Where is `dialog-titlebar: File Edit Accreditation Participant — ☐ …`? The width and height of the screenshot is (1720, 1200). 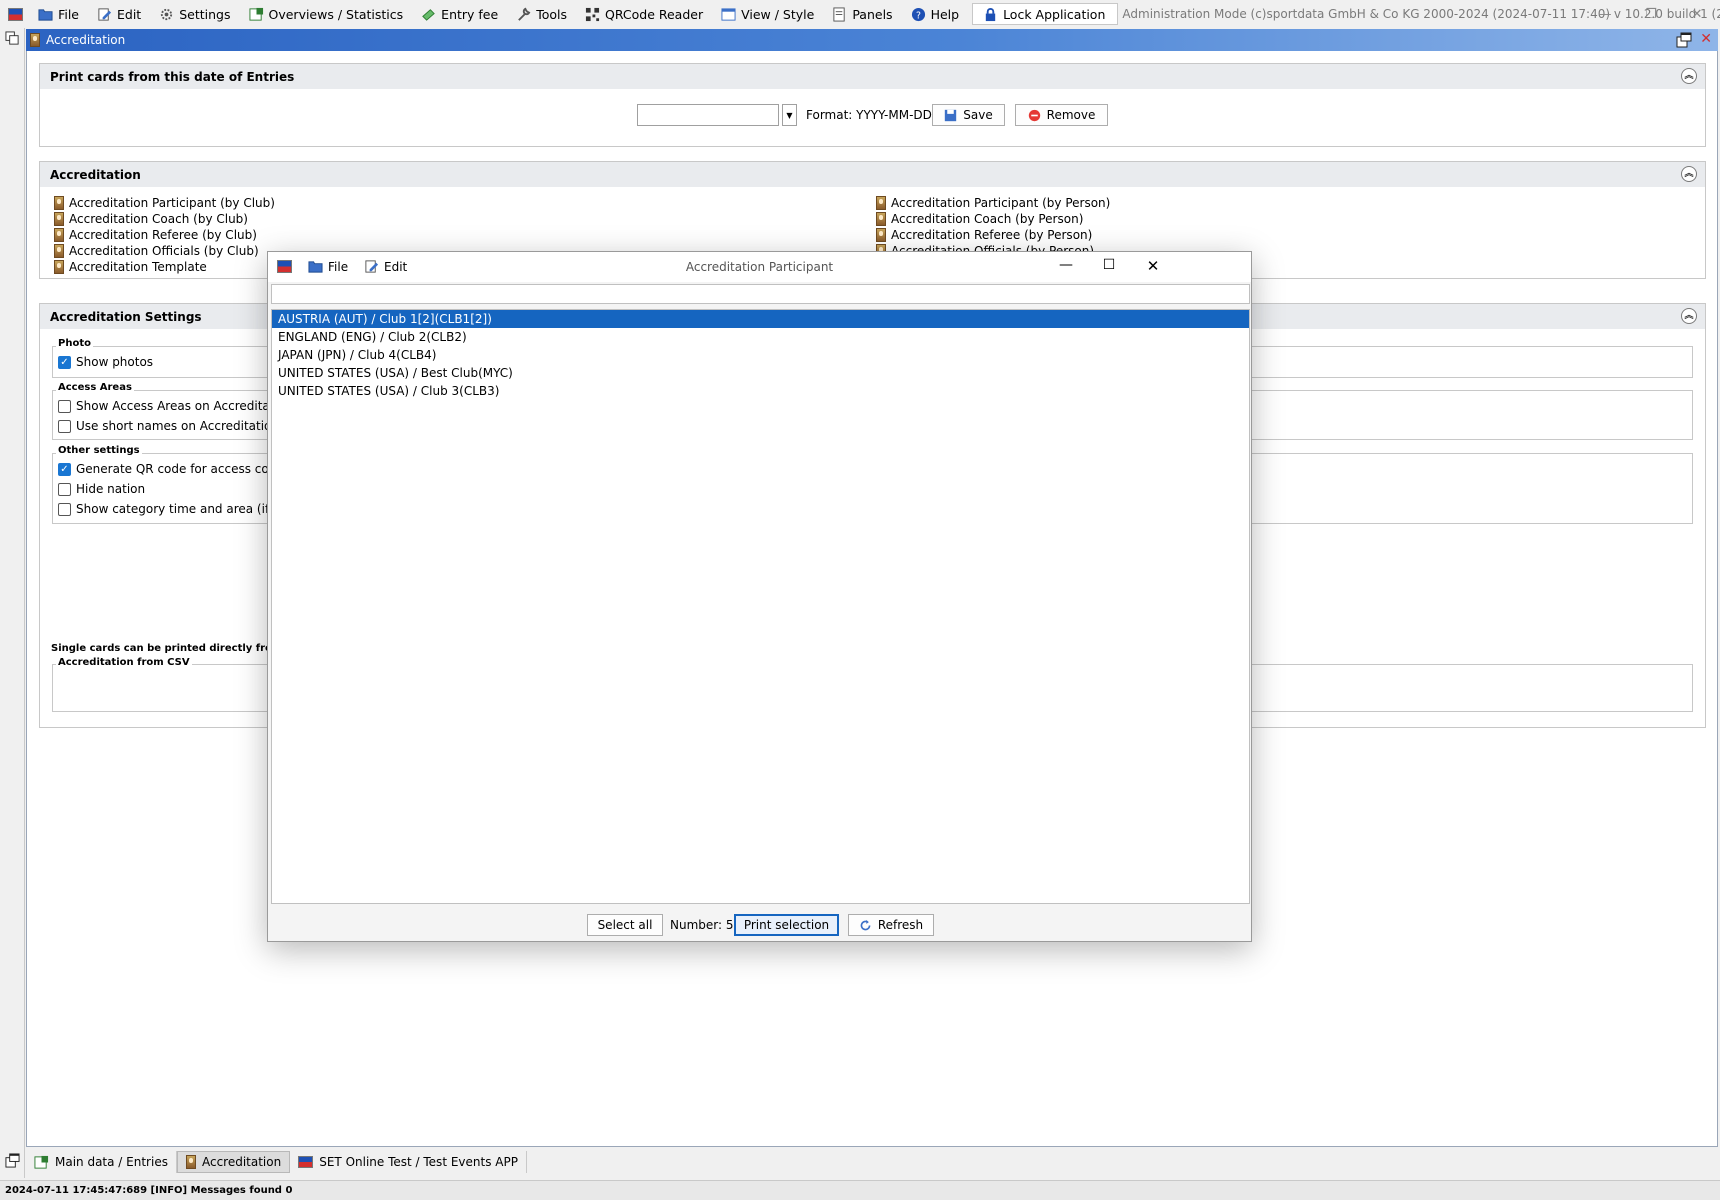 dialog-titlebar: File Edit Accreditation Participant — ☐ … is located at coordinates (759, 267).